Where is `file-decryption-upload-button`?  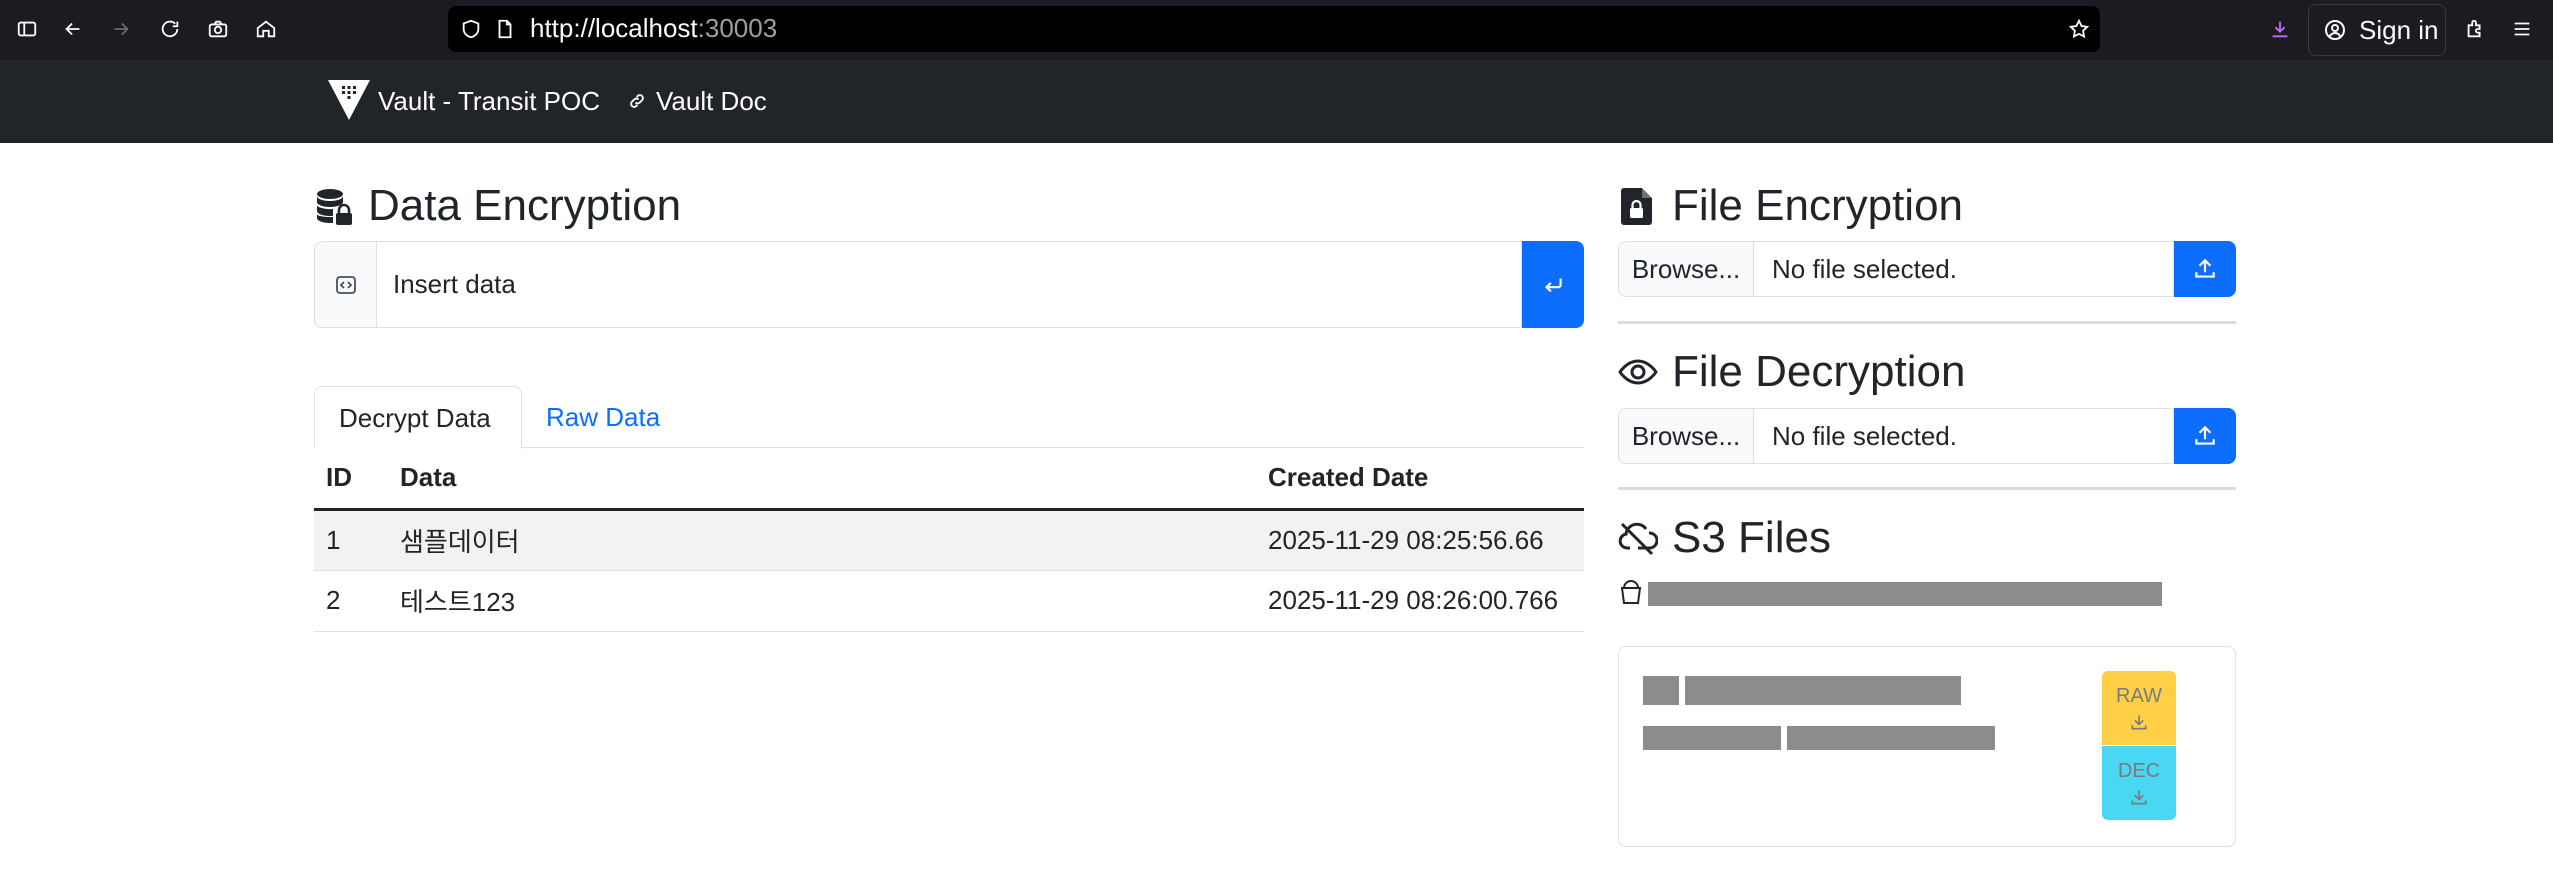 file-decryption-upload-button is located at coordinates (2205, 436).